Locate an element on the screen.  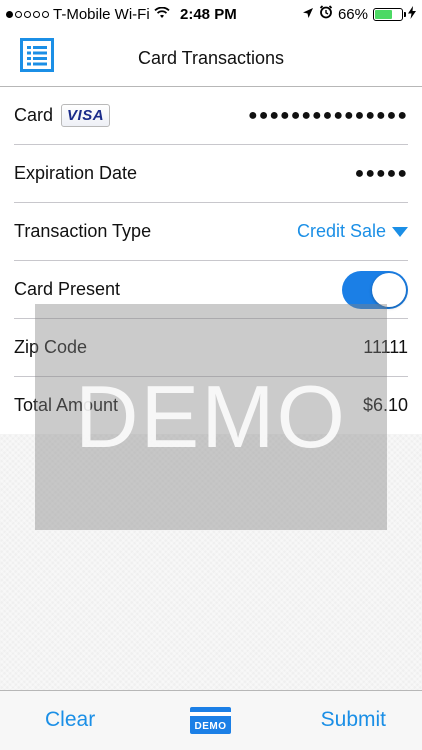
charging-bolt-icon is located at coordinates (412, 14).